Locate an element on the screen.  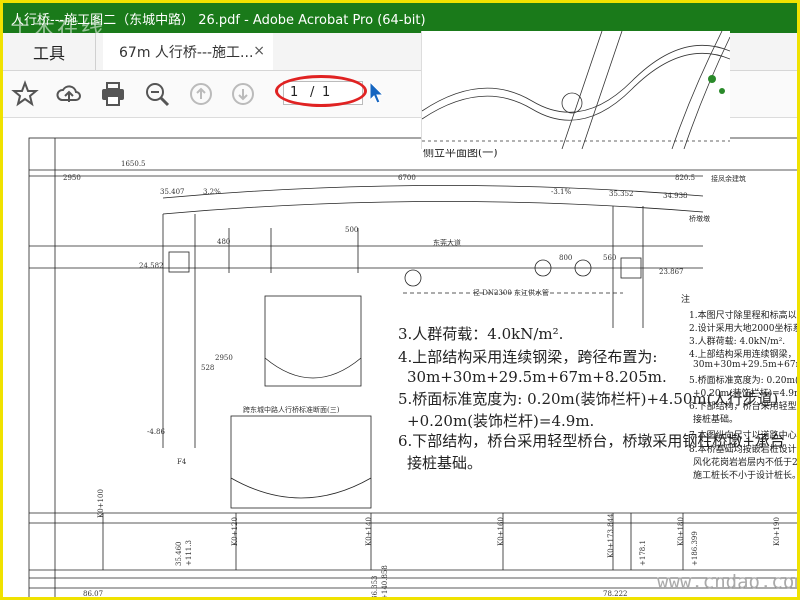
cloud-upload-icon is located at coordinates (69, 94).